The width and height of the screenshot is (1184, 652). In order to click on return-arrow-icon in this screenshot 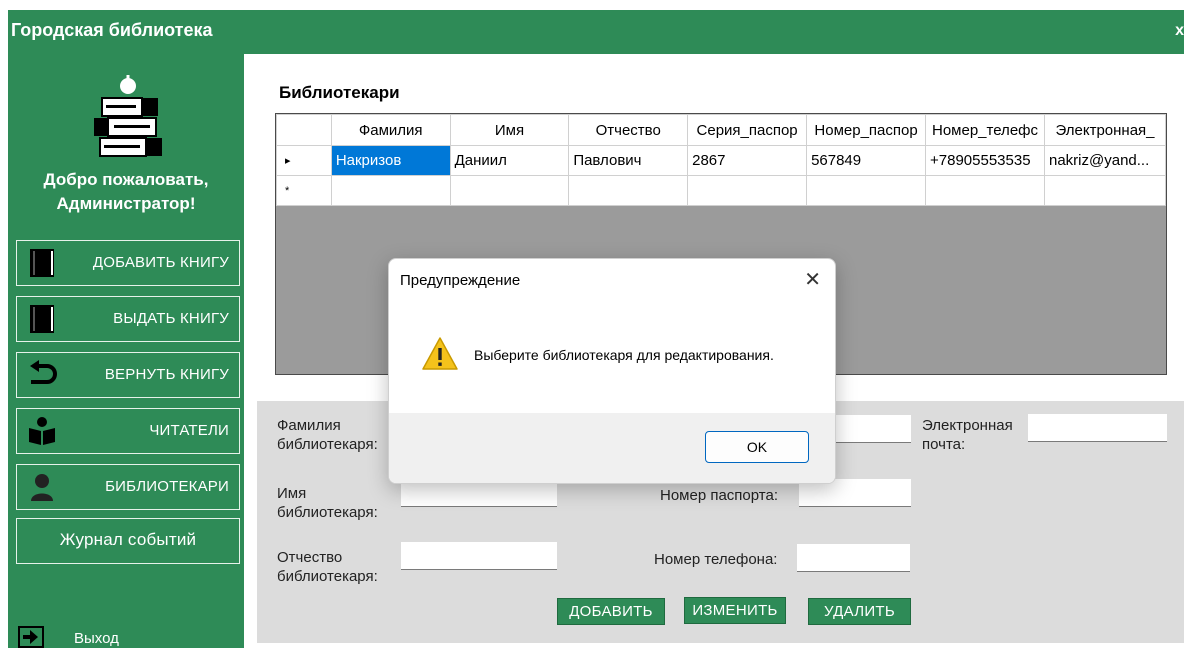, I will do `click(43, 372)`.